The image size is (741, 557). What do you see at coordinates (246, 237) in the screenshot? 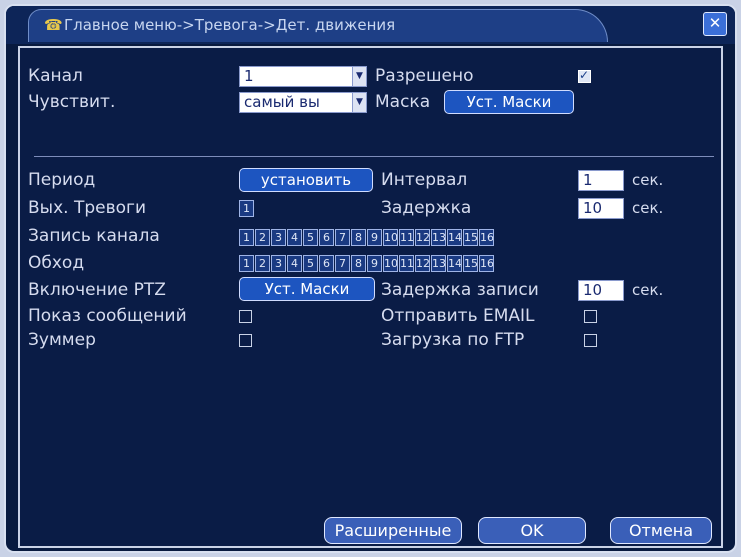
I see `record-channel-cell-1: 1` at bounding box center [246, 237].